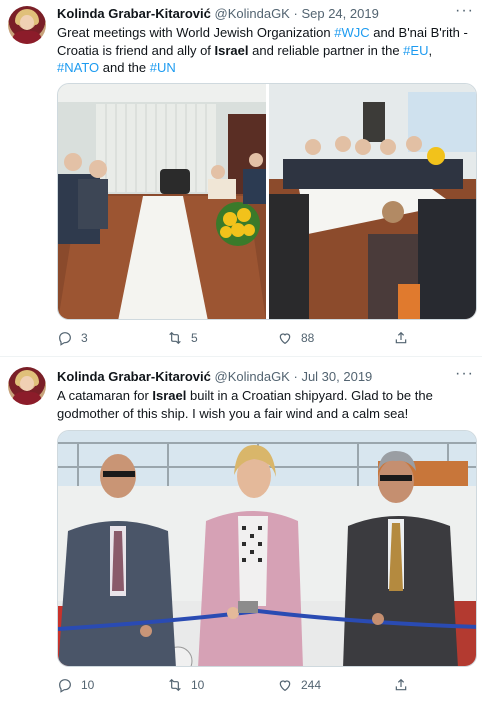 The width and height of the screenshot is (482, 701). Describe the element at coordinates (372, 201) in the screenshot. I see `meeting-photo-right` at that location.